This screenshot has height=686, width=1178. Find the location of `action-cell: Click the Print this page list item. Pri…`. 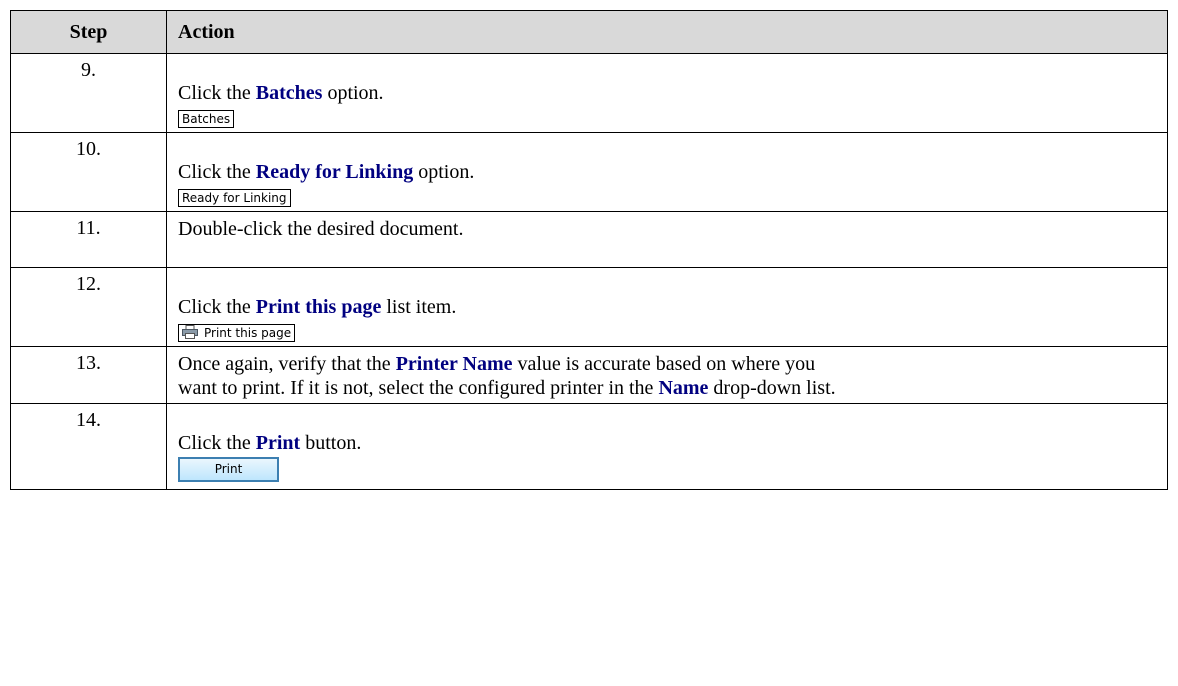

action-cell: Click the Print this page list item. Pri… is located at coordinates (667, 307).